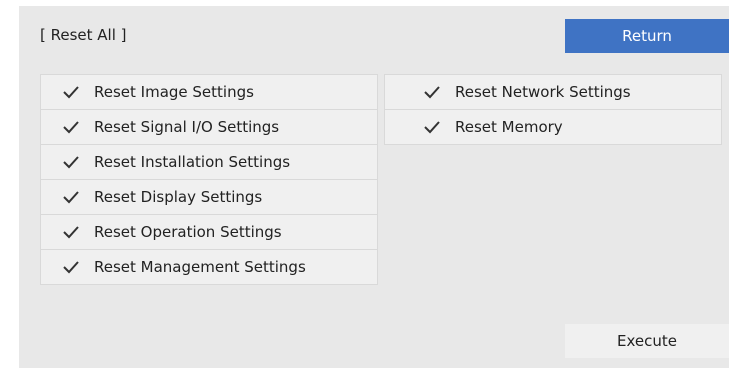 The width and height of the screenshot is (729, 369). What do you see at coordinates (647, 341) in the screenshot?
I see `execute-button: Execute` at bounding box center [647, 341].